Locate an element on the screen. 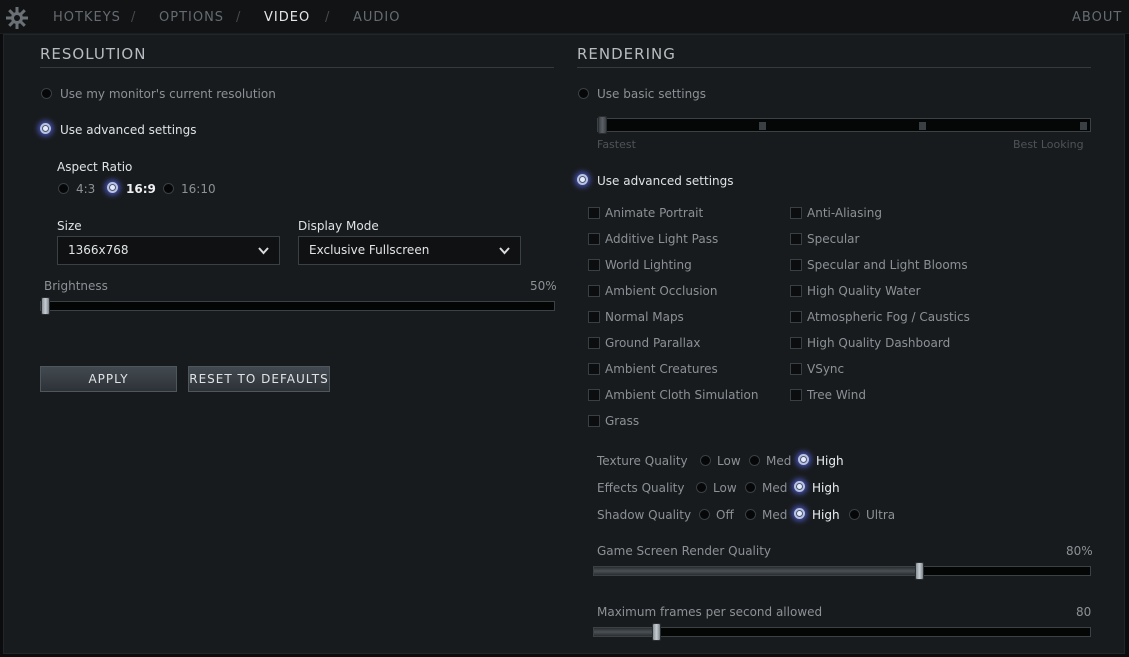  shadow-med-radio is located at coordinates (750, 514).